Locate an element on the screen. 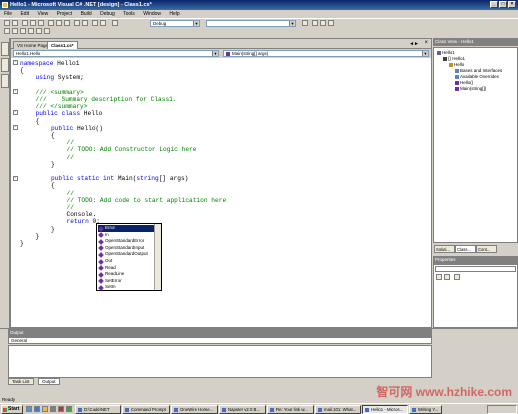  close-button: × is located at coordinates (512, 4).